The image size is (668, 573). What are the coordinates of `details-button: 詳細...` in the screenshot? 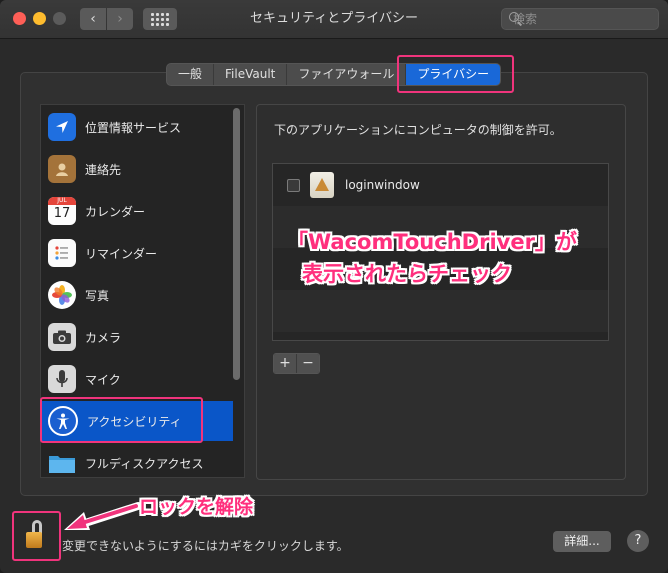 It's located at (582, 541).